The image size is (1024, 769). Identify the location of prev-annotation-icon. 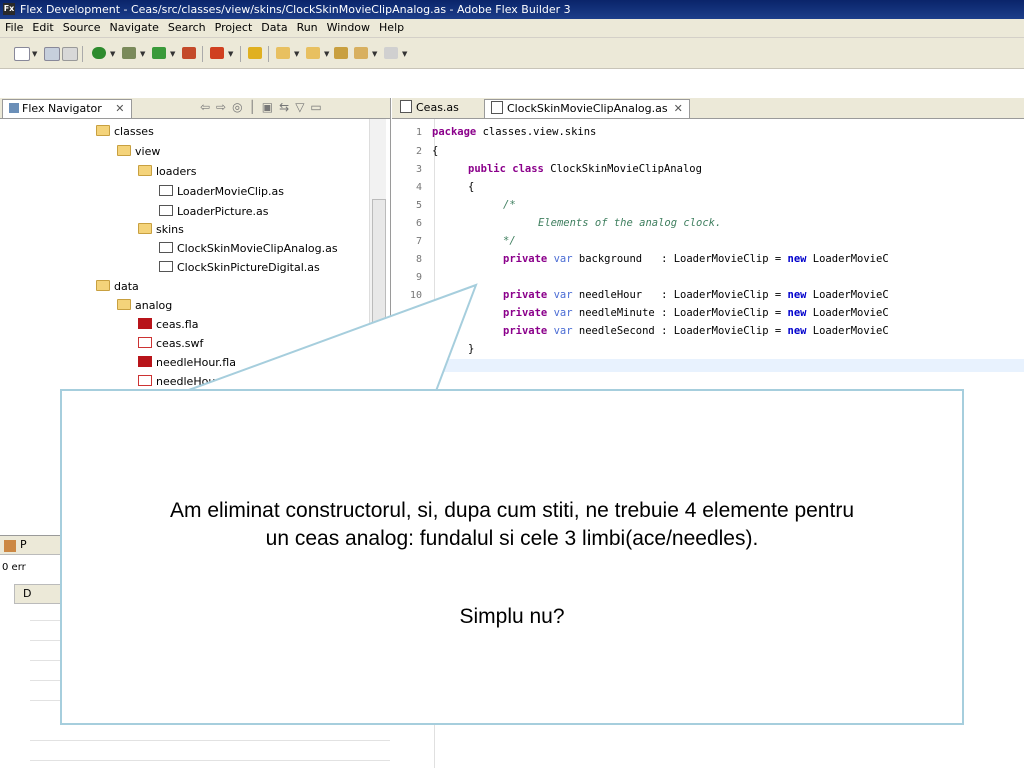
(313, 53).